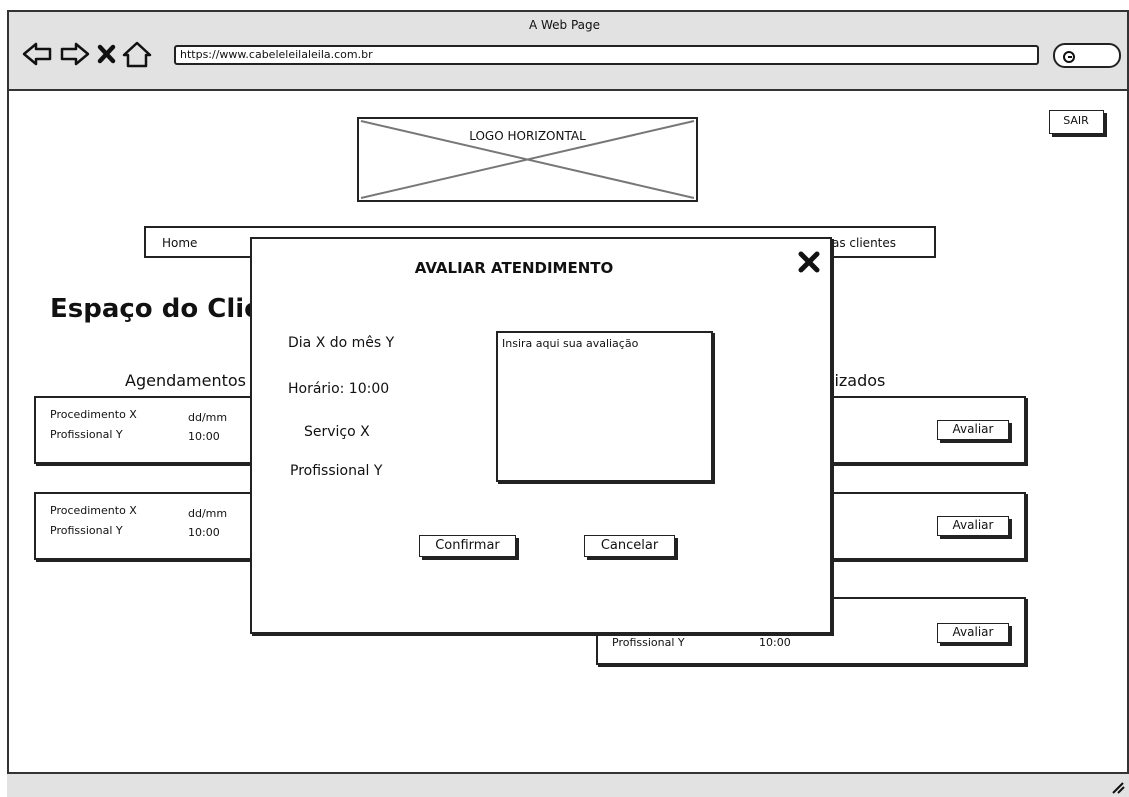 Image resolution: width=1129 pixels, height=797 pixels. Describe the element at coordinates (606, 55) in the screenshot. I see `address-bar: https://www.cabeleleilaleila.com.br` at that location.